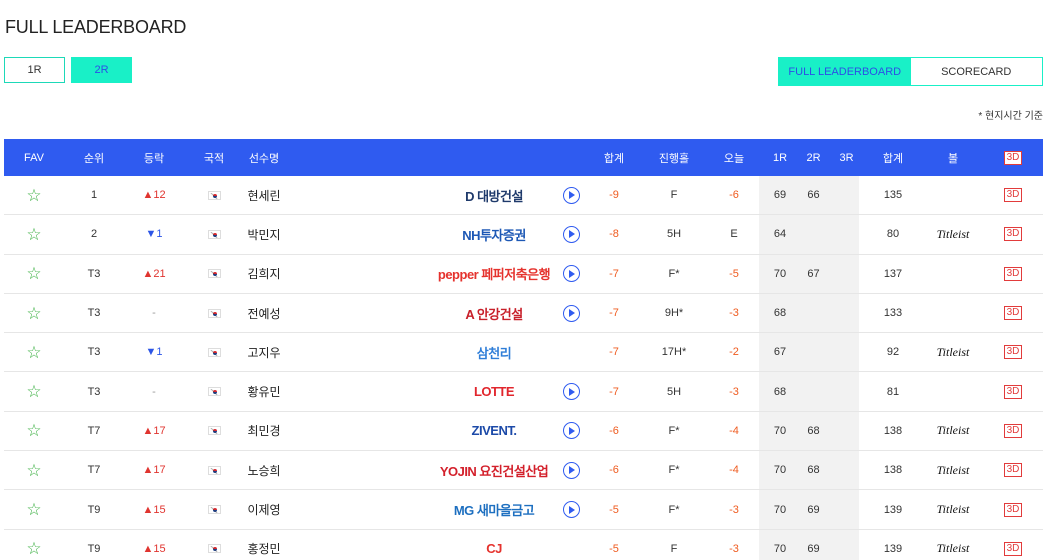 The width and height of the screenshot is (1053, 560). Describe the element at coordinates (264, 274) in the screenshot. I see `player-name: 김희지` at that location.